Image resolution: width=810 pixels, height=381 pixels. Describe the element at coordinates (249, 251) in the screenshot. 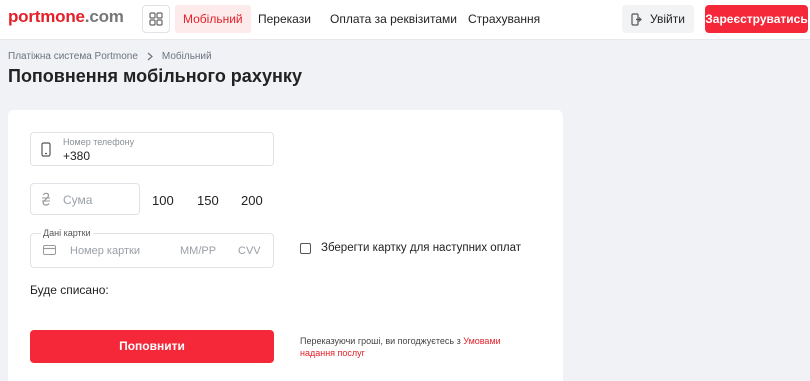

I see `card-cvv-input: CVV` at that location.